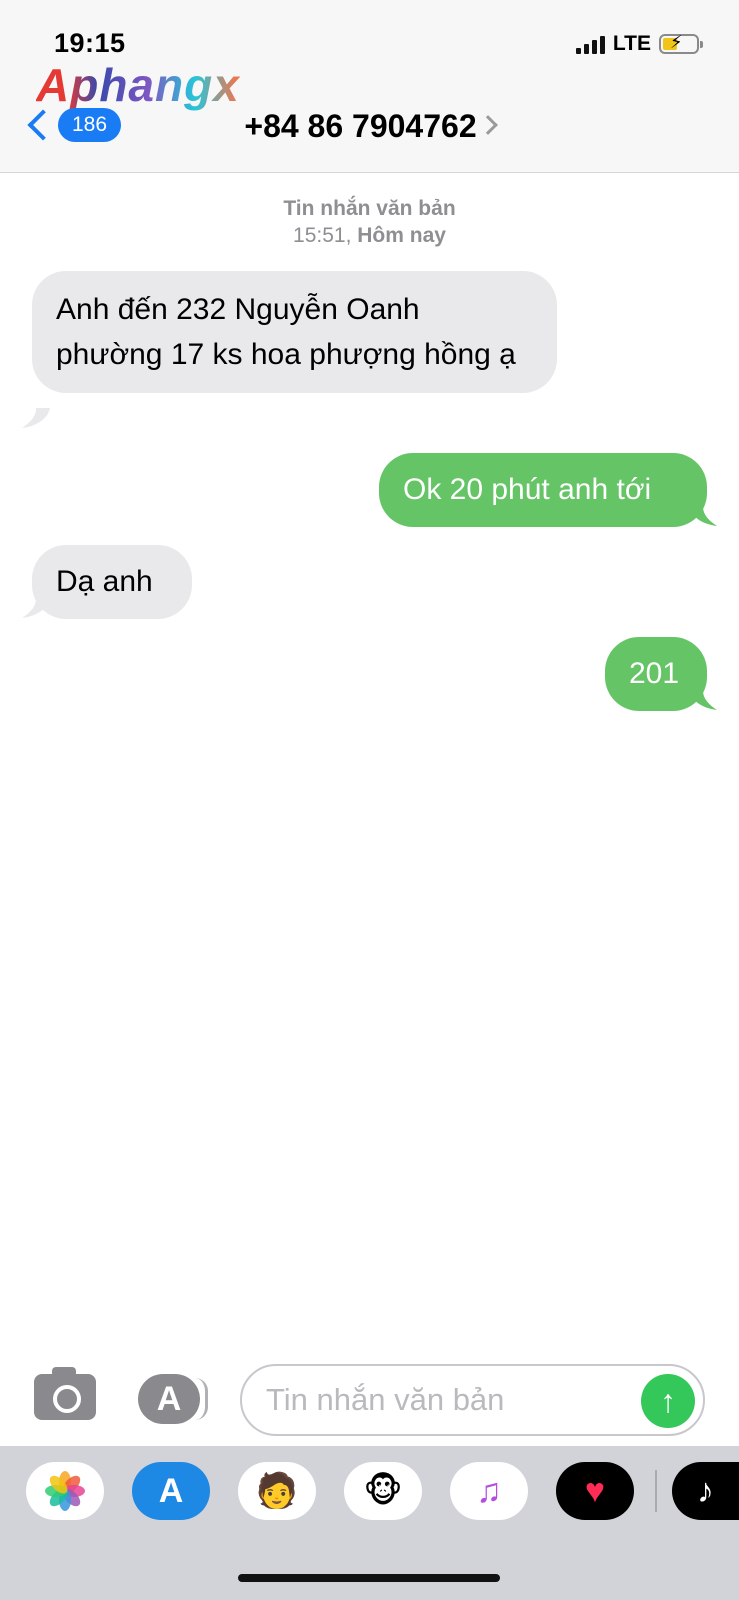 The width and height of the screenshot is (739, 1600). What do you see at coordinates (631, 43) in the screenshot?
I see `network-label: LTE` at bounding box center [631, 43].